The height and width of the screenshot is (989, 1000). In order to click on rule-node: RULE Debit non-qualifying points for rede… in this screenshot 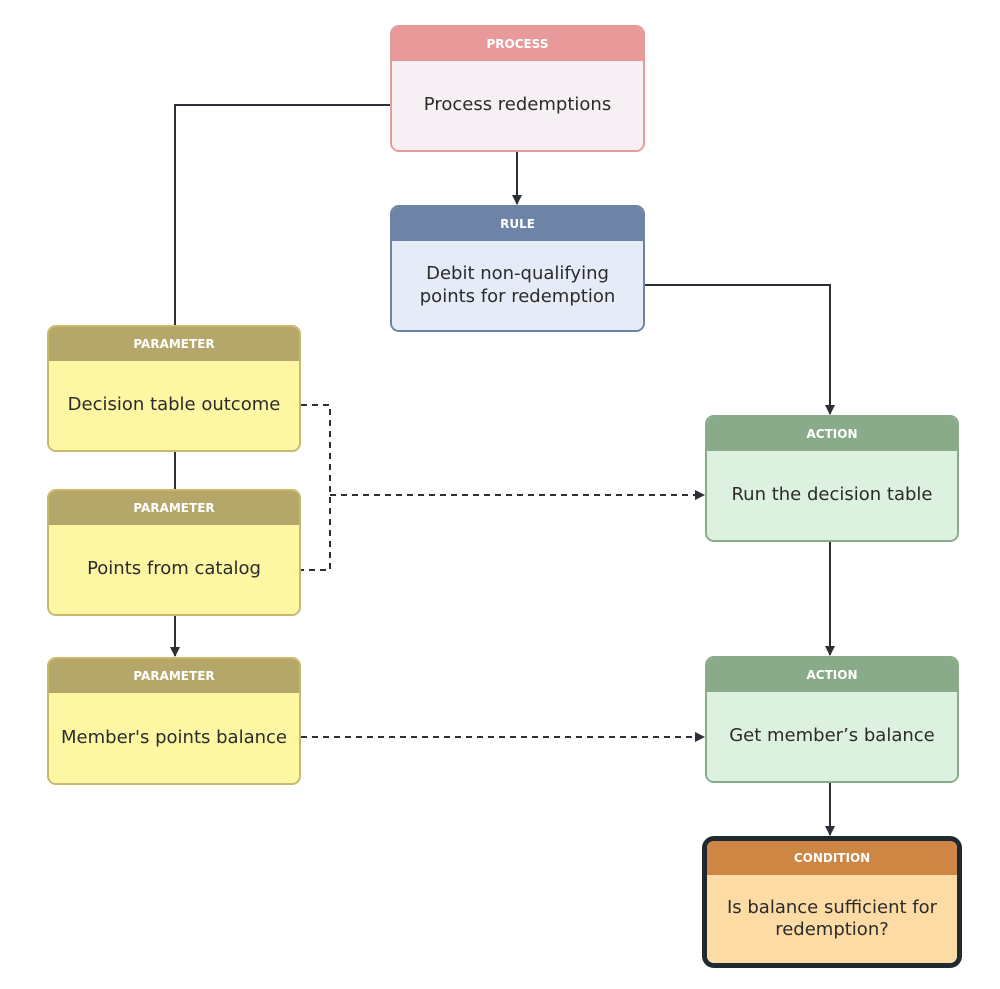, I will do `click(517, 268)`.